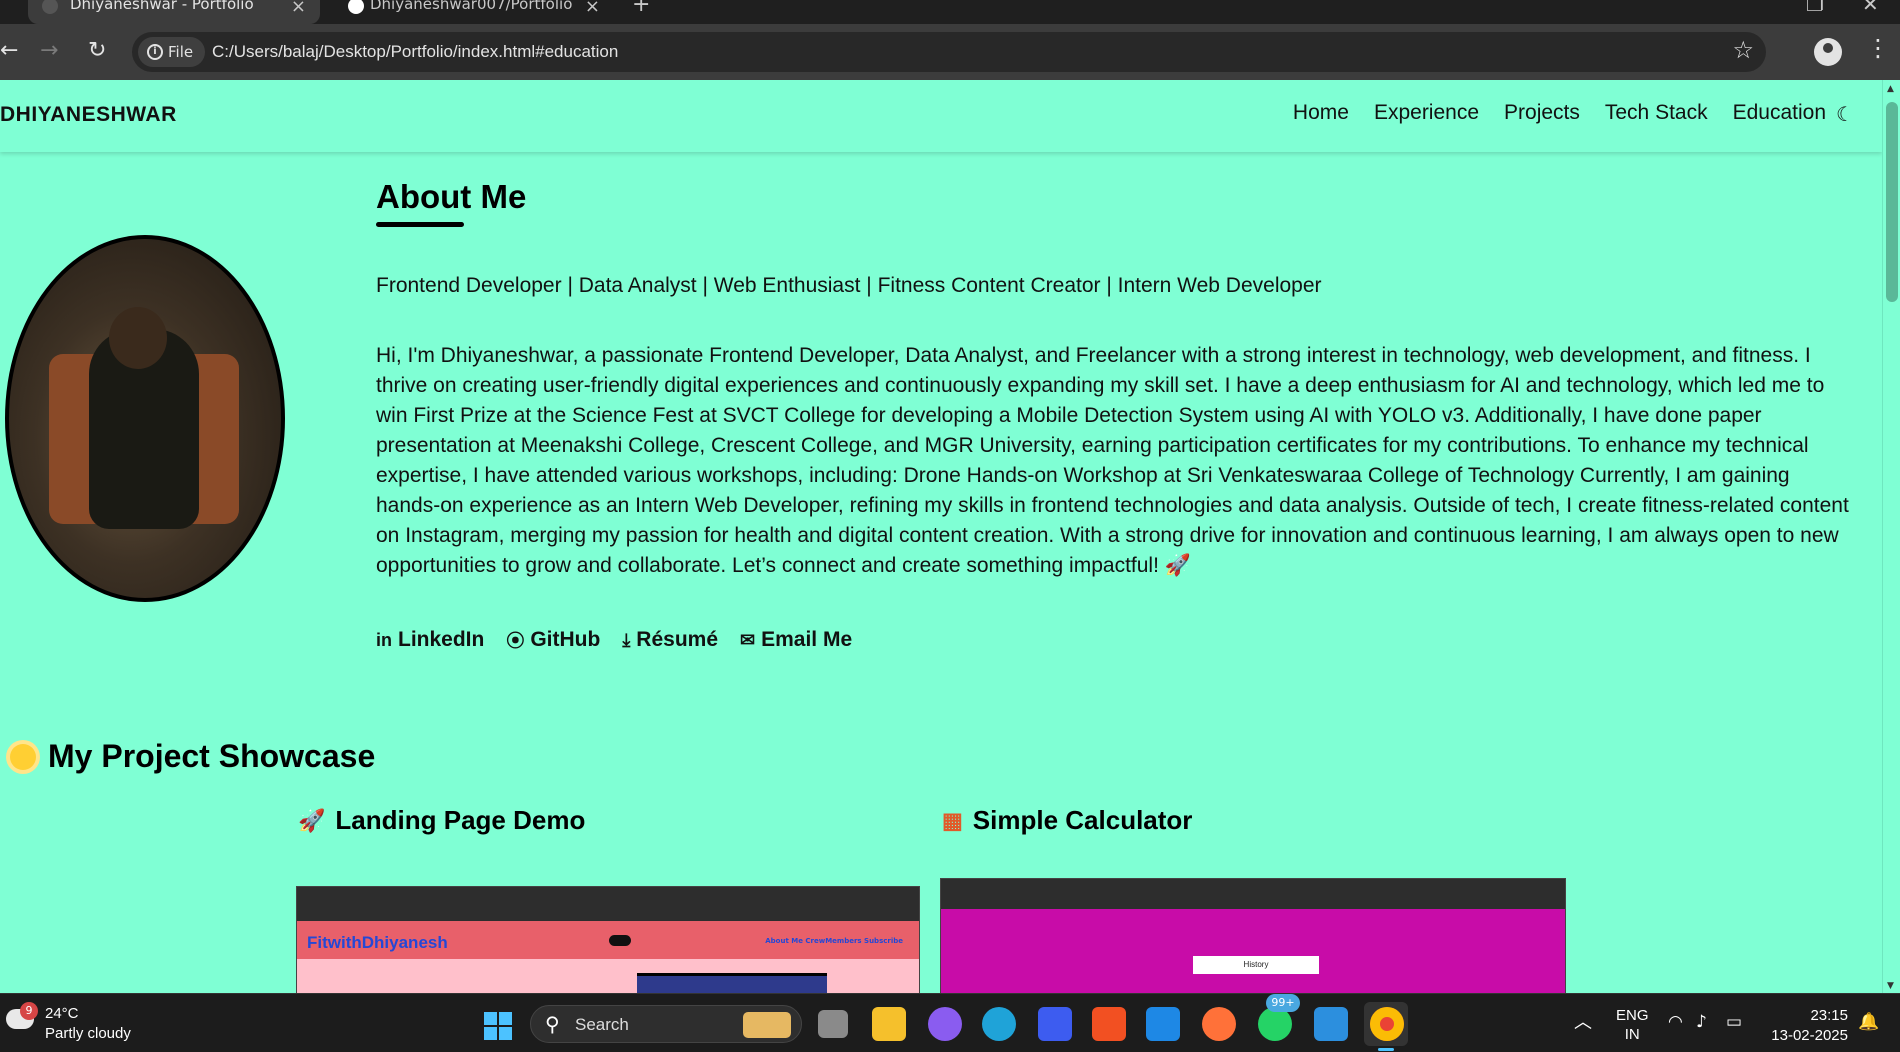 The width and height of the screenshot is (1900, 1052). Describe the element at coordinates (1109, 1024) in the screenshot. I see `store-icon` at that location.